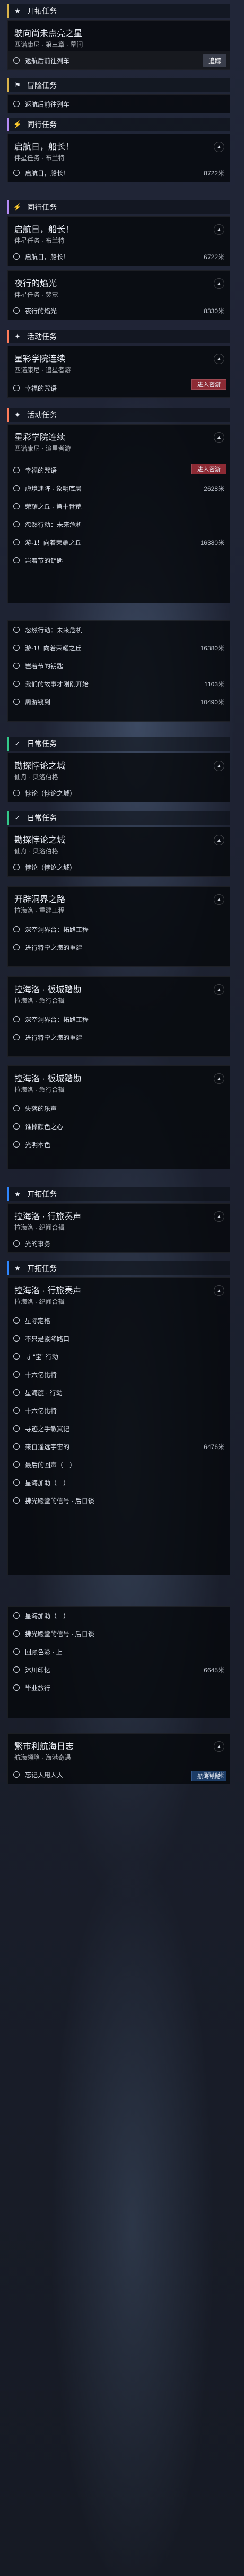 This screenshot has width=244, height=2576. What do you see at coordinates (119, 1144) in the screenshot?
I see `quest-step-row: 光明本色` at bounding box center [119, 1144].